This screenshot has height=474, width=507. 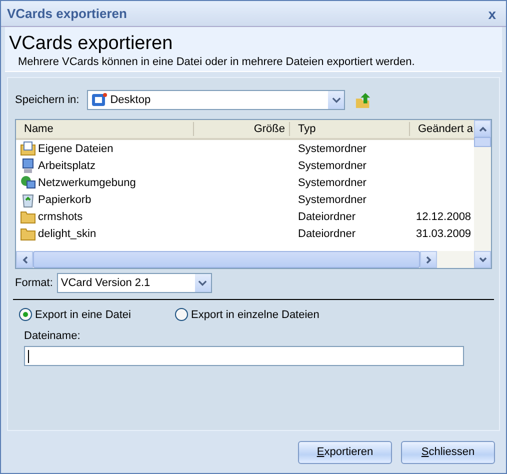 What do you see at coordinates (28, 148) in the screenshot?
I see `documents-folder-icon` at bounding box center [28, 148].